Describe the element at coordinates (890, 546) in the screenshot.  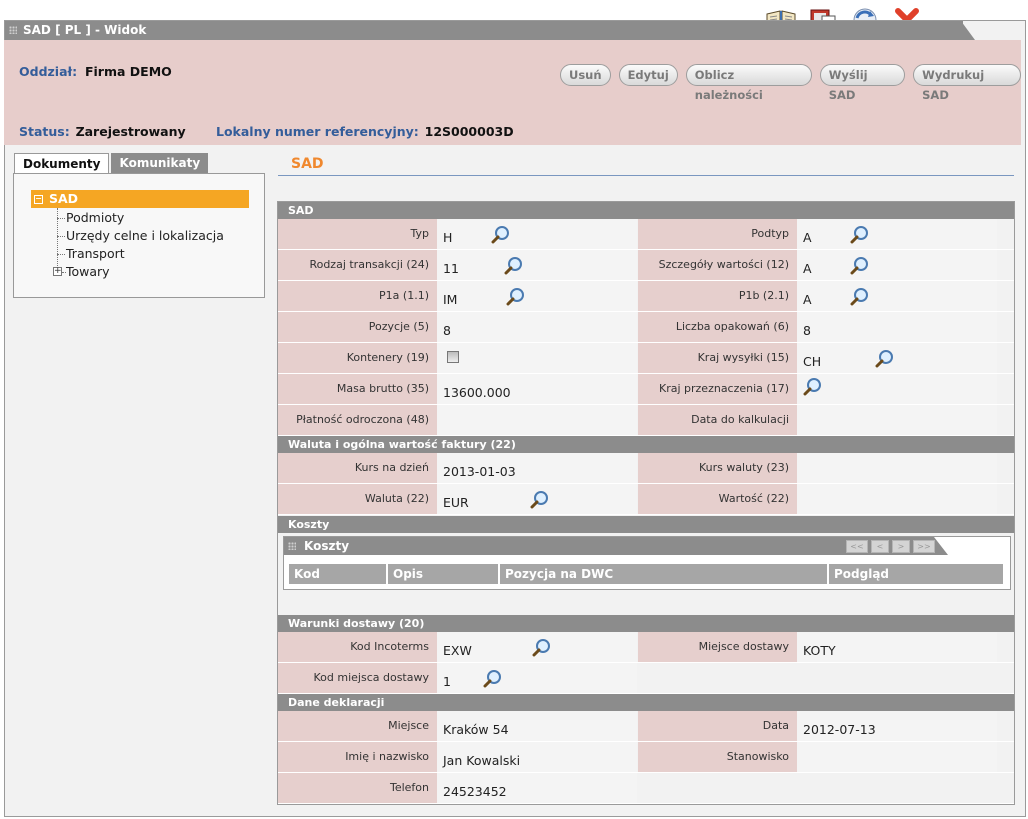
I see `pager: << < > >>` at that location.